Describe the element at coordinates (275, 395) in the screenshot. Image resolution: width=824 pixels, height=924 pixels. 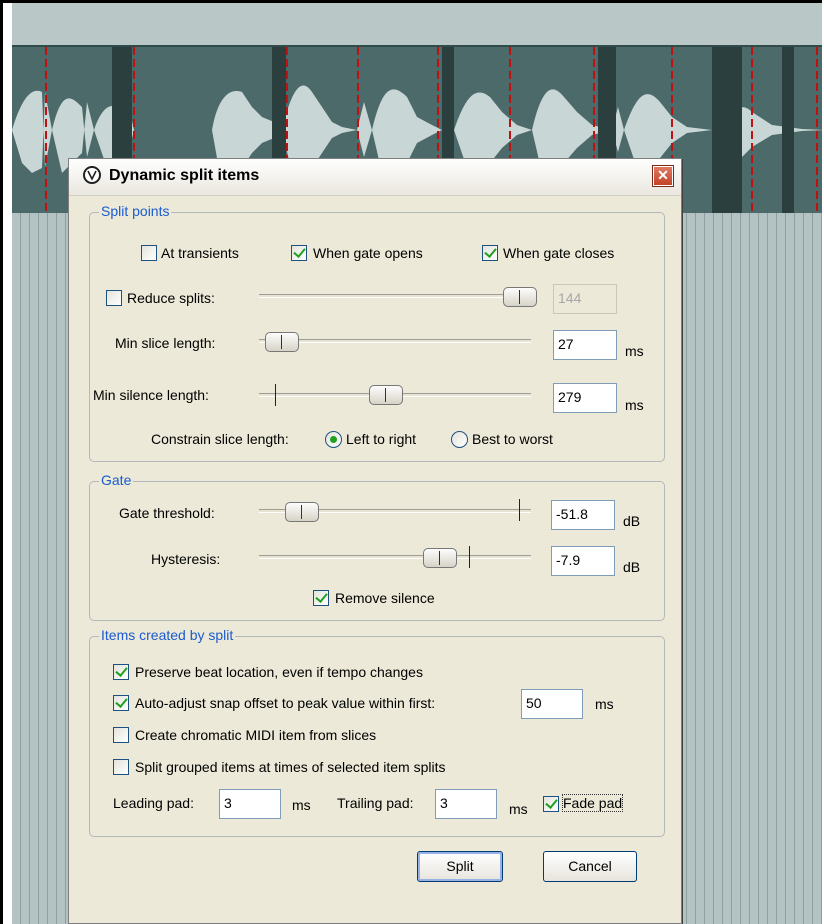
I see `min-silence-default-tick` at that location.